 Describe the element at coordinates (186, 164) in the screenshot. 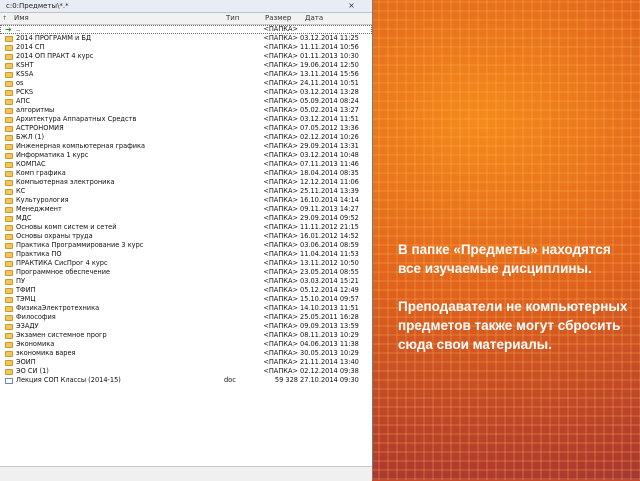

I see `file-row: КОМПАС <ПАПКА> 07.11.2013 11:46` at that location.